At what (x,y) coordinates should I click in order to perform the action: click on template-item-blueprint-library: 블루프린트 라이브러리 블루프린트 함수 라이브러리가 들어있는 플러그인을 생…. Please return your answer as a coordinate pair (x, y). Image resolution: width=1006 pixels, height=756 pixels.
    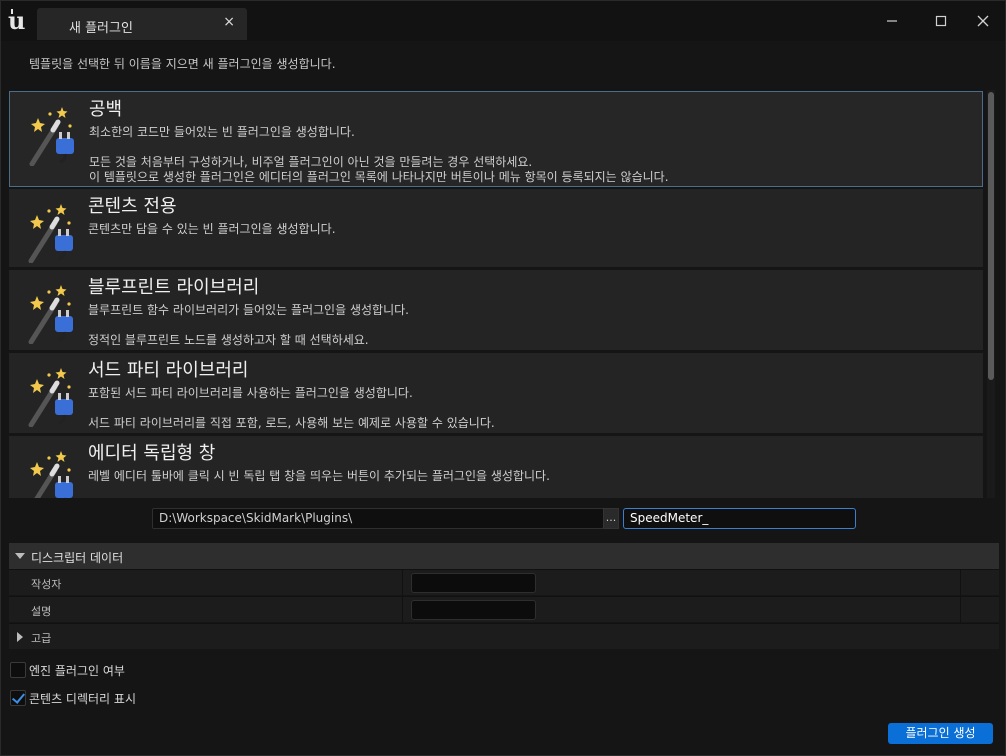
    Looking at the image, I should click on (496, 310).